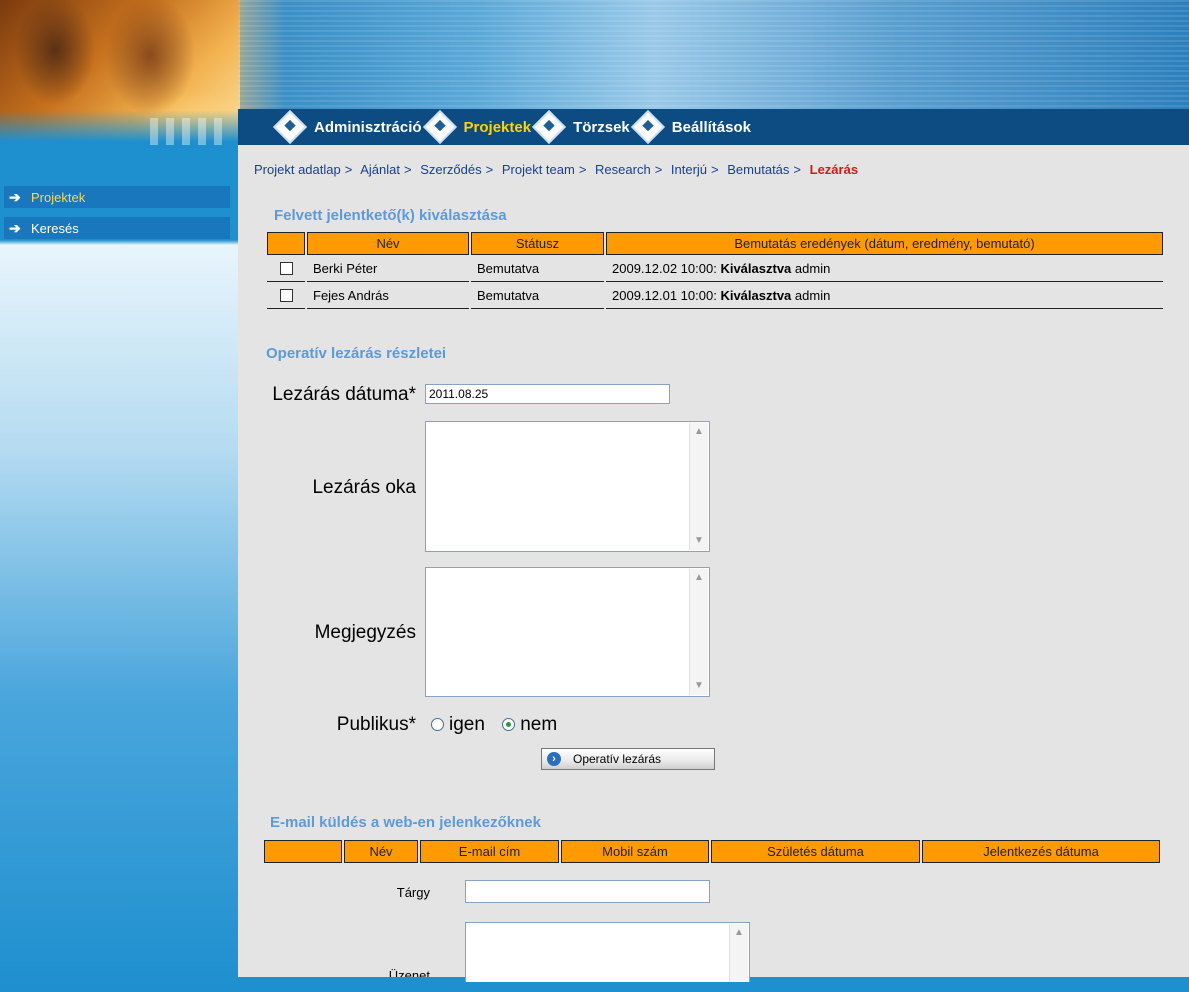  What do you see at coordinates (297, 169) in the screenshot?
I see `breadcrumb-item: Projekt adatlap` at bounding box center [297, 169].